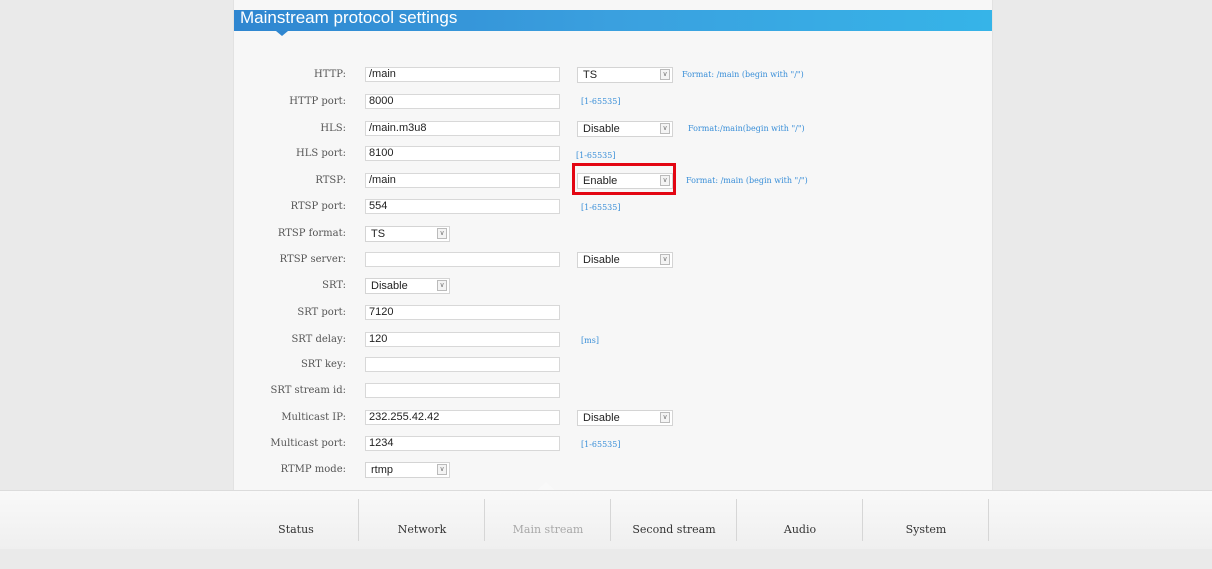 Image resolution: width=1212 pixels, height=569 pixels. Describe the element at coordinates (590, 75) in the screenshot. I see `http-format-value: TS` at that location.